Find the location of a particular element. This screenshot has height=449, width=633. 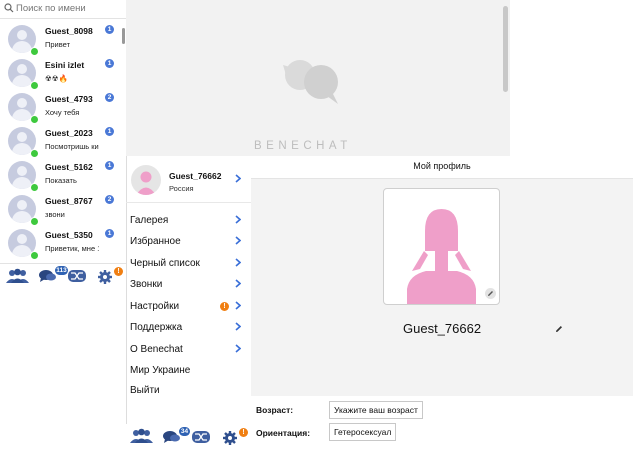

chat-item: Guest_80984 Привет 1 is located at coordinates (61, 40).